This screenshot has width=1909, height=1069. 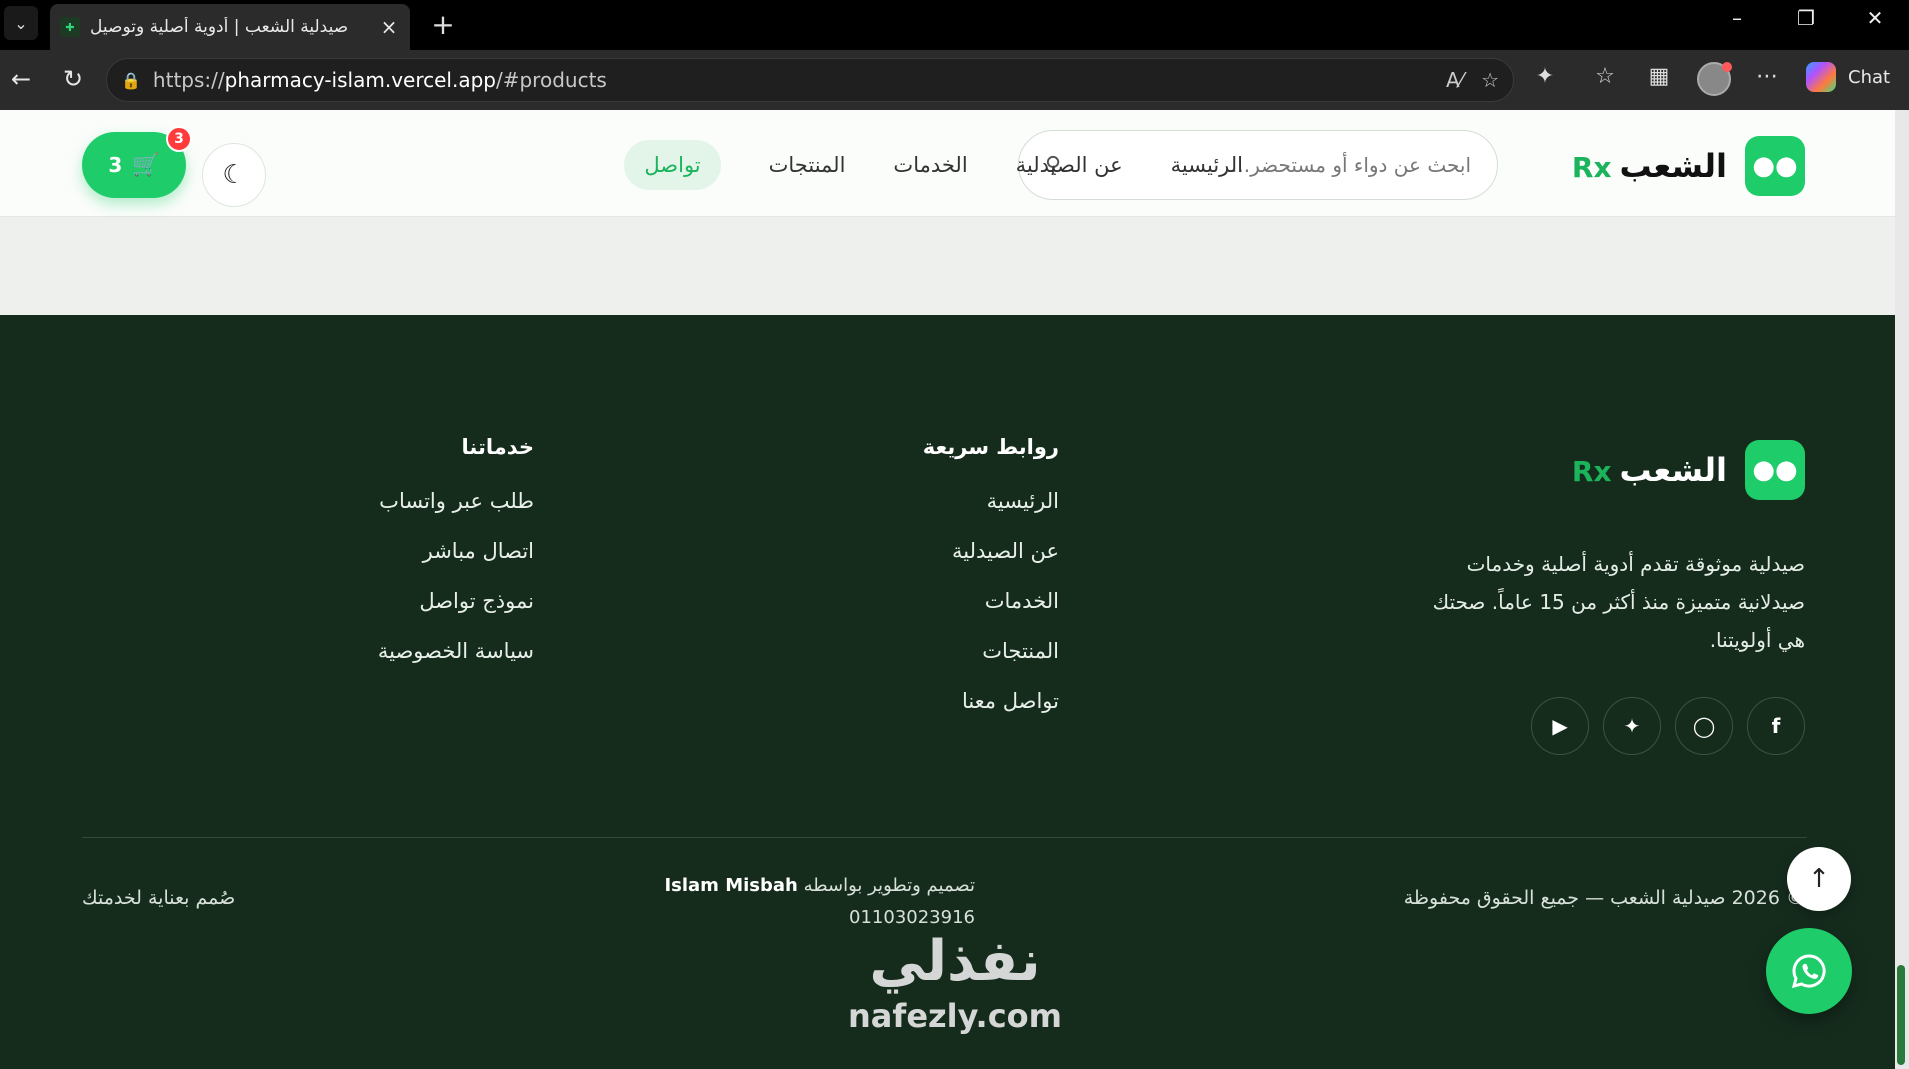 What do you see at coordinates (115, 165) in the screenshot?
I see `cart-count: 3` at bounding box center [115, 165].